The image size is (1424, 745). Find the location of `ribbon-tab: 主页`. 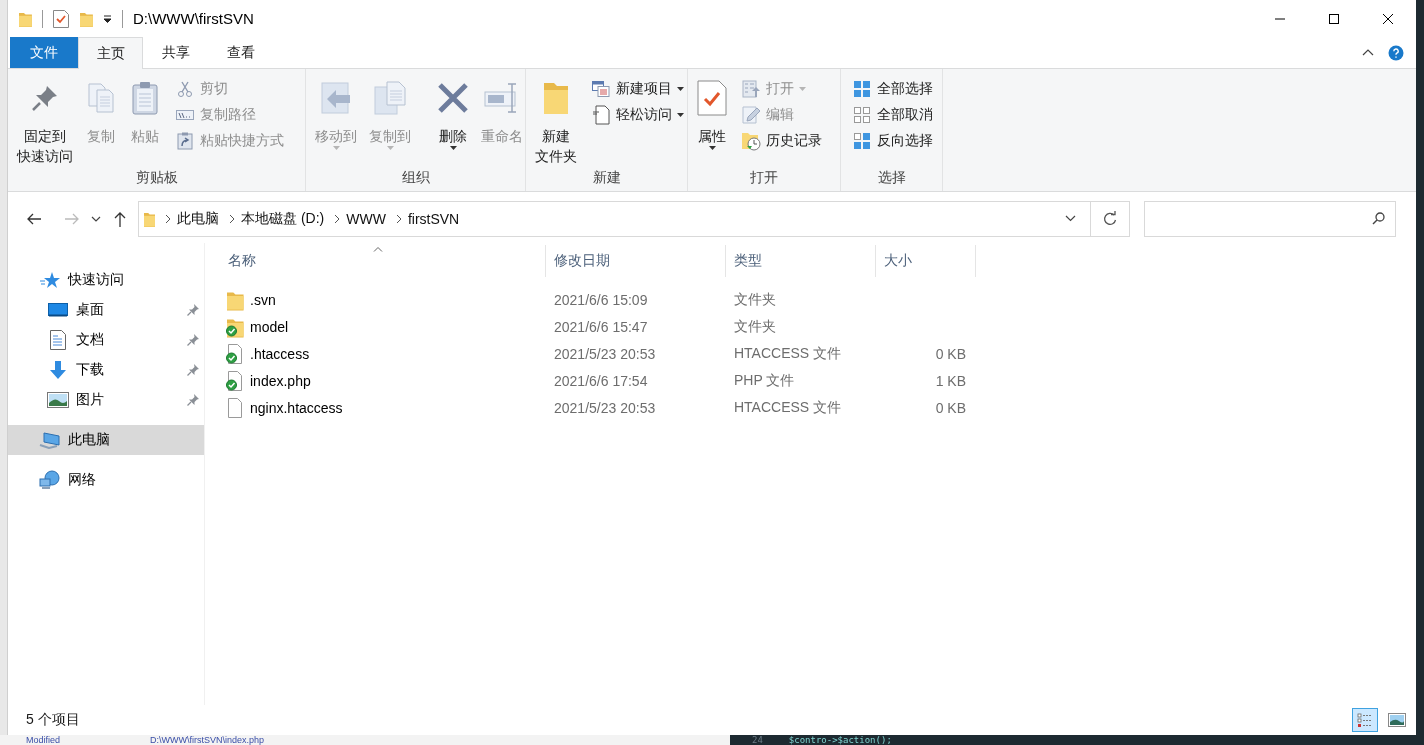

ribbon-tab: 主页 is located at coordinates (110, 53).